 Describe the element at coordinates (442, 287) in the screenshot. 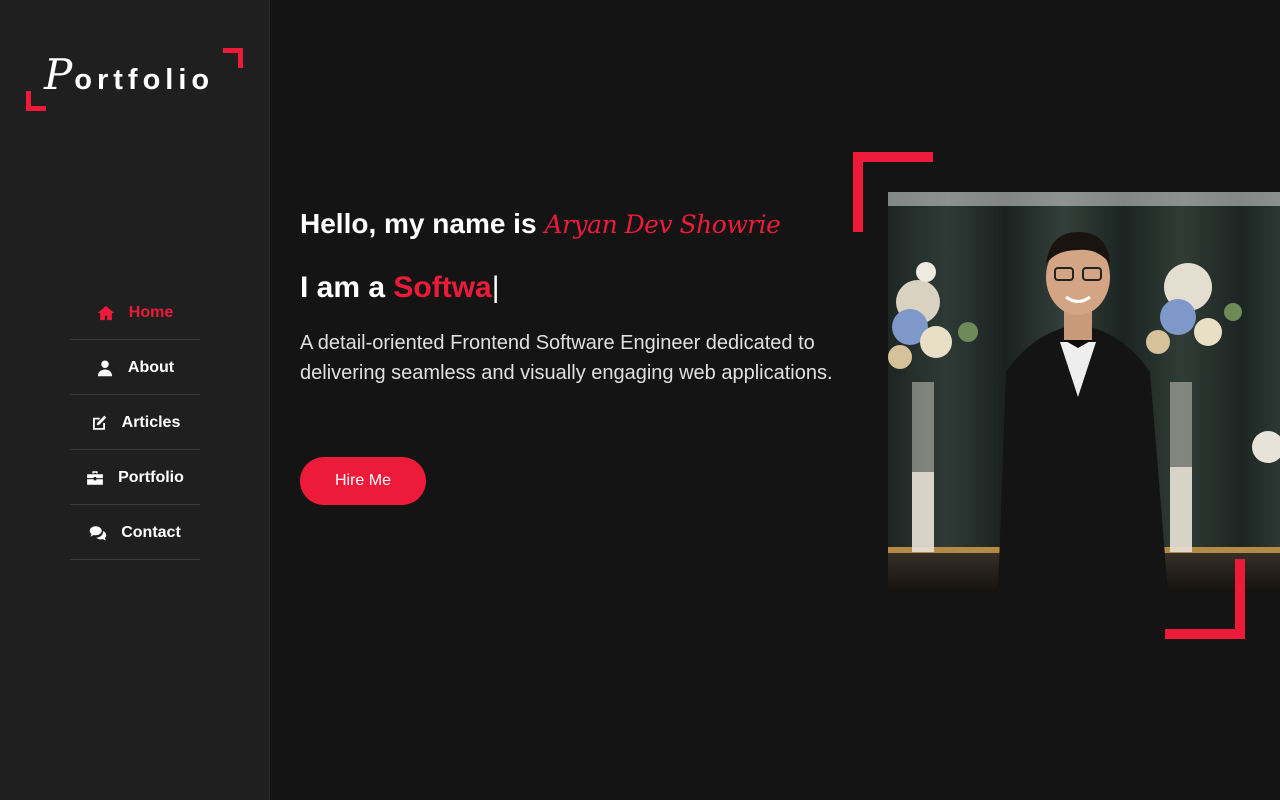

I see `role-typed-text: Softwa` at that location.